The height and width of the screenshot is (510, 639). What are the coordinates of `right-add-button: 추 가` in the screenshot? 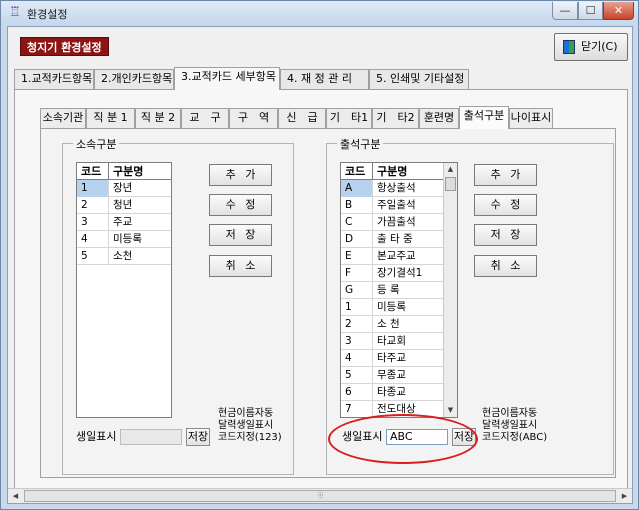 It's located at (505, 175).